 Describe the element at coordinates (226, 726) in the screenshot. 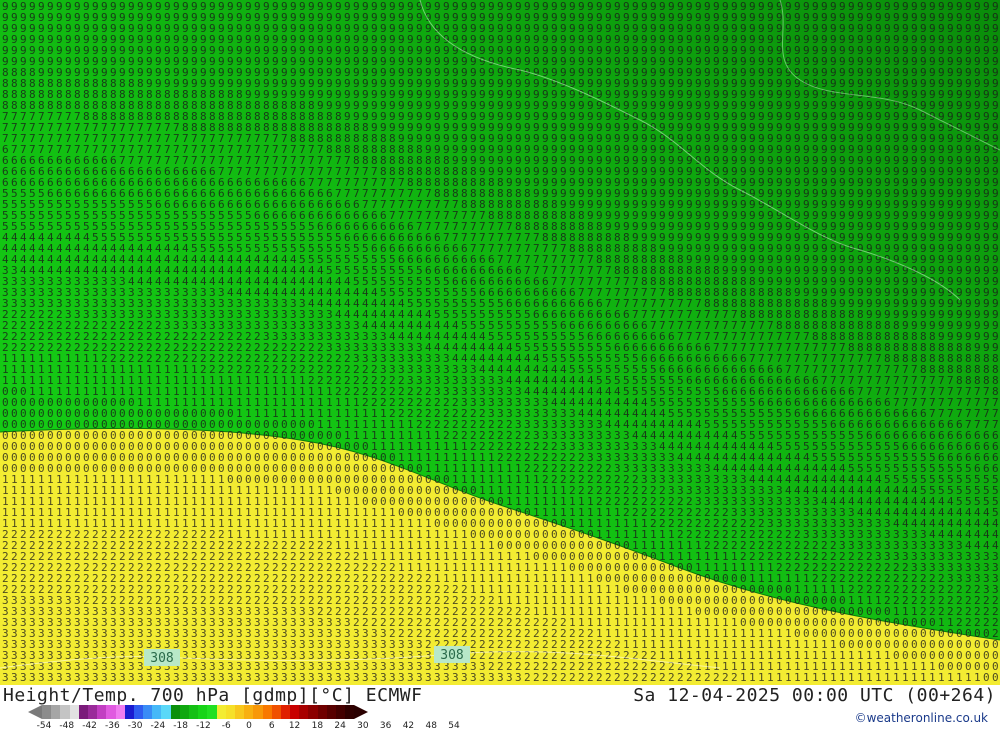

I see `scale-tick-label: -6` at that location.